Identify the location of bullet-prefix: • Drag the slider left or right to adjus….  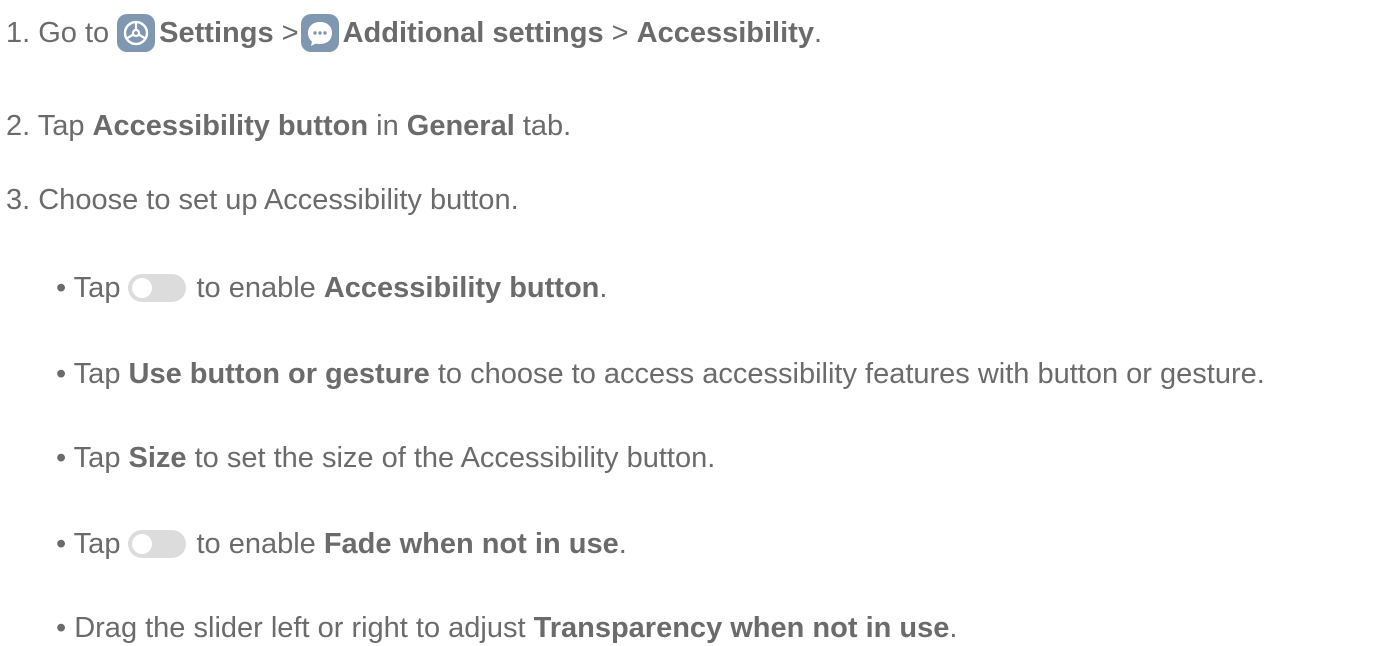
(295, 628).